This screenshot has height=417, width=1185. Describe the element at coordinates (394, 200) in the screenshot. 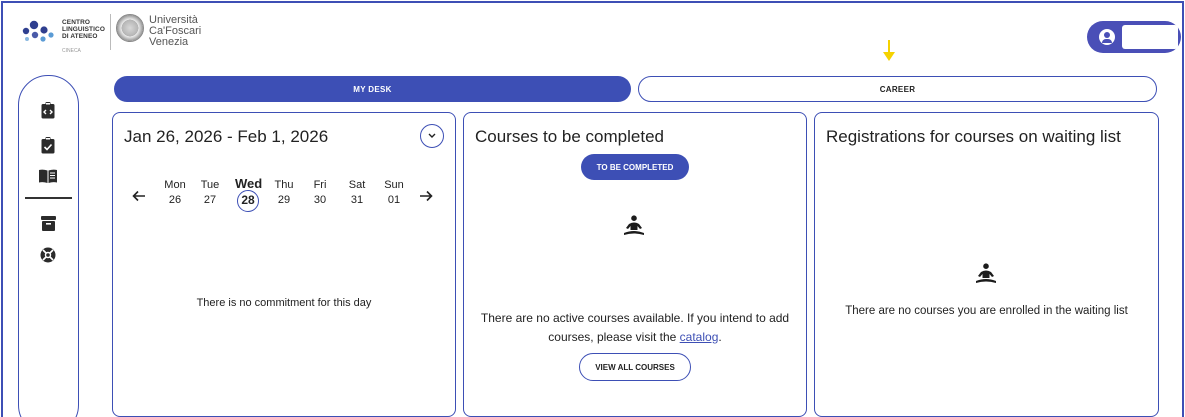

I see `day-date: 01` at that location.